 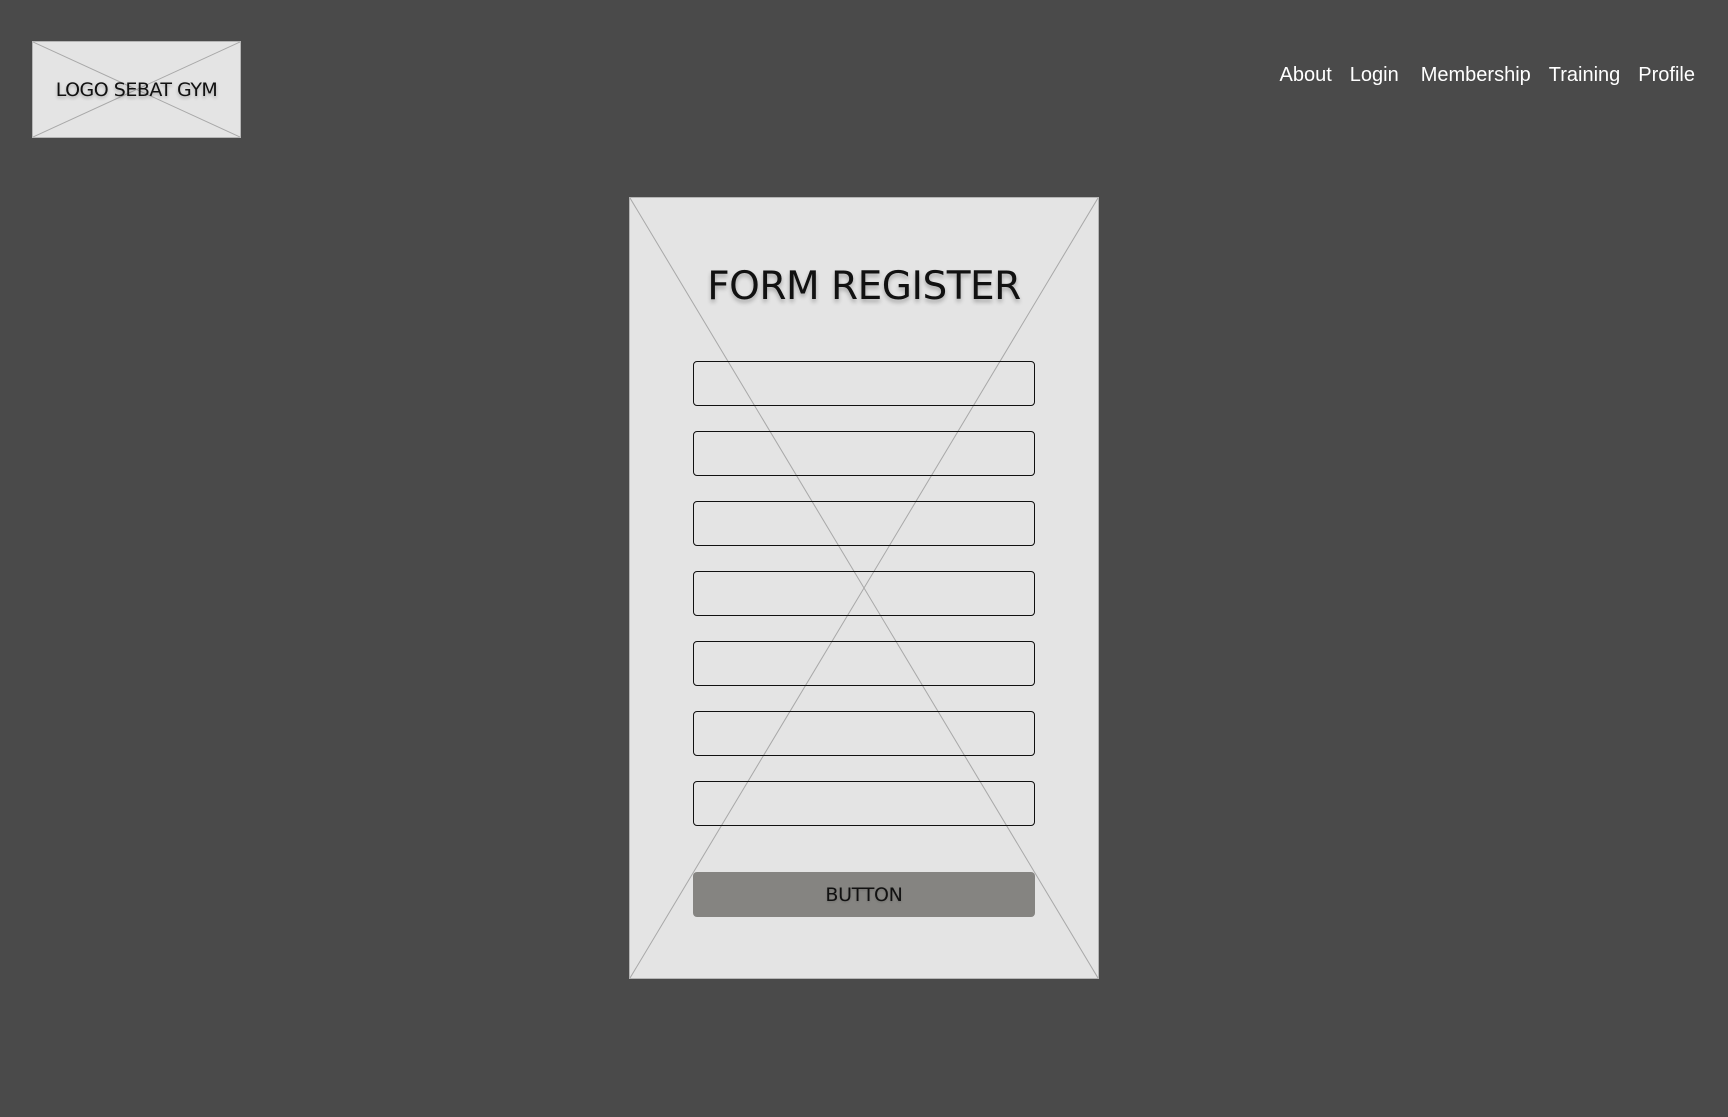 I want to click on nav-login-link: Login, so click(x=1374, y=75).